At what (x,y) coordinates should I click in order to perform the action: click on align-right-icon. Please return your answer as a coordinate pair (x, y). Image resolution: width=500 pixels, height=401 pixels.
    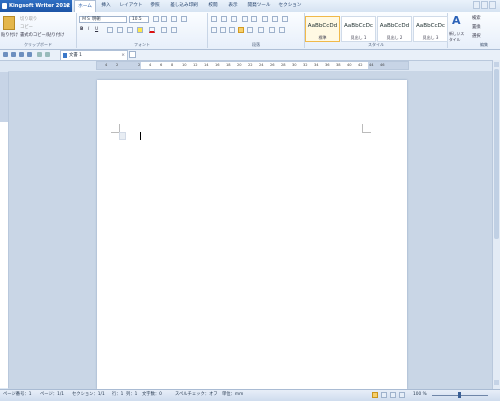
    Looking at the image, I should click on (232, 30).